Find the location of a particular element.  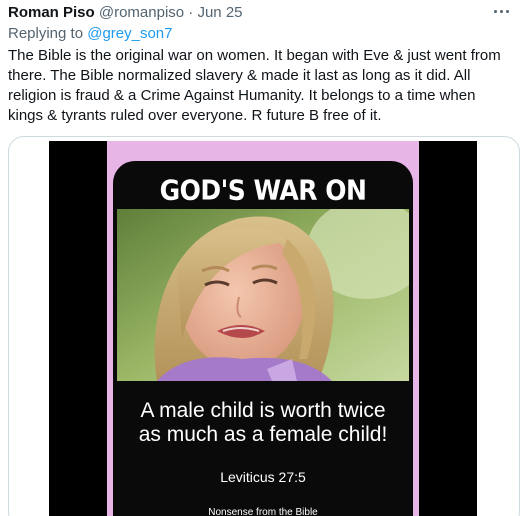

more-options-icon is located at coordinates (501, 11).